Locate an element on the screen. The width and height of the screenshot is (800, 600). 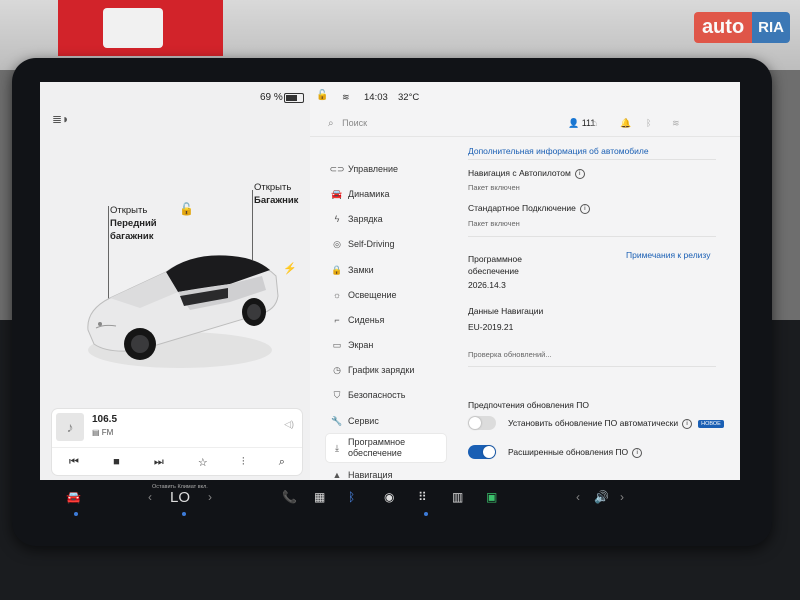
new-badge: НОВОЕ is located at coordinates (711, 423).